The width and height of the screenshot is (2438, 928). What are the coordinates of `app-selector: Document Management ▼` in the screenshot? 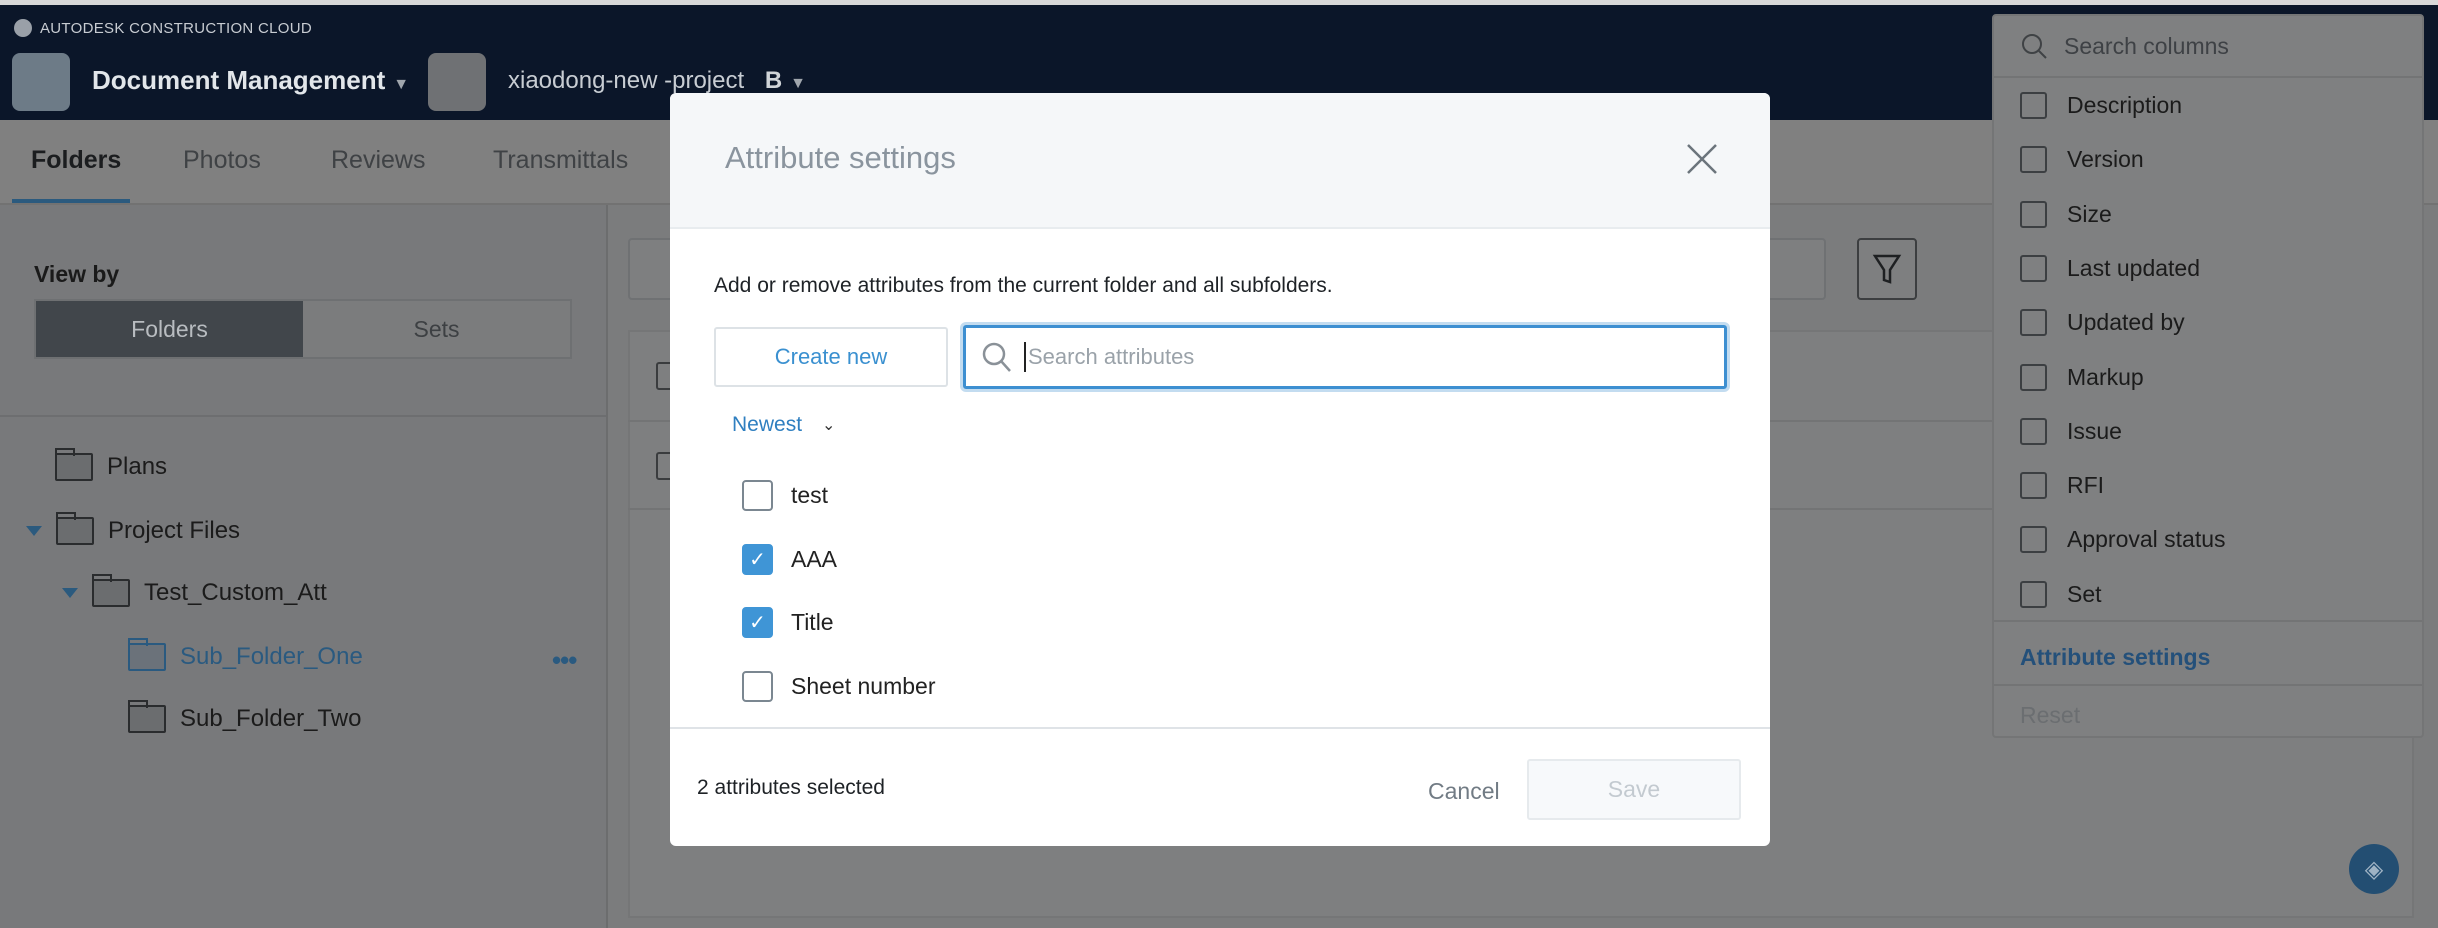 It's located at (250, 80).